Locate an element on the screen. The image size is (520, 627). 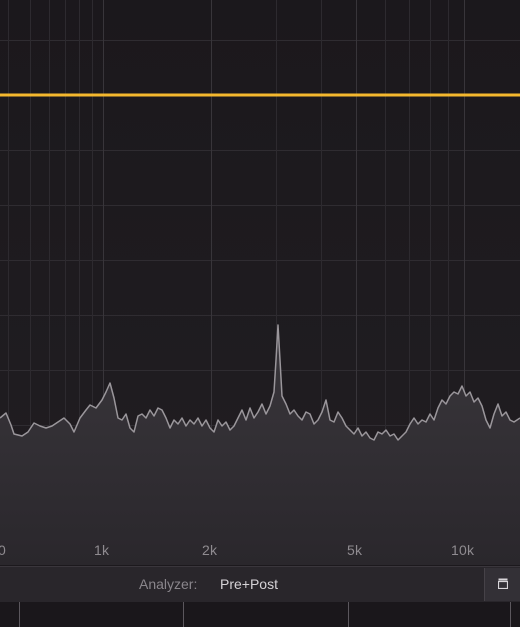
freq-label-1k: 1k is located at coordinates (102, 550).